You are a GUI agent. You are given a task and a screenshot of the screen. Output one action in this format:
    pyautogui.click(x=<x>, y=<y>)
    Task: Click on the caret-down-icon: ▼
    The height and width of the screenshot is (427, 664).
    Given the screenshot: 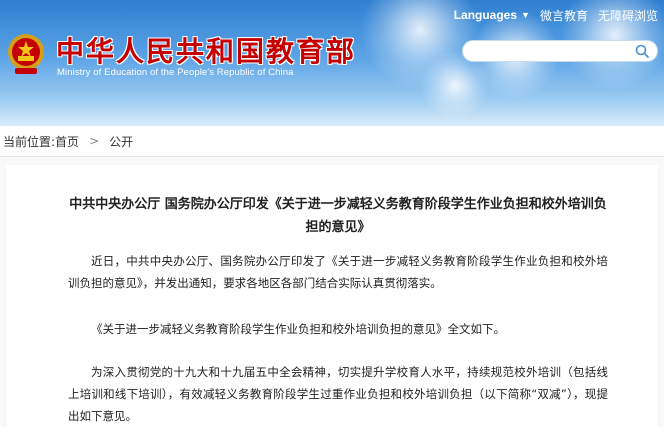 What is the action you would take?
    pyautogui.click(x=525, y=15)
    